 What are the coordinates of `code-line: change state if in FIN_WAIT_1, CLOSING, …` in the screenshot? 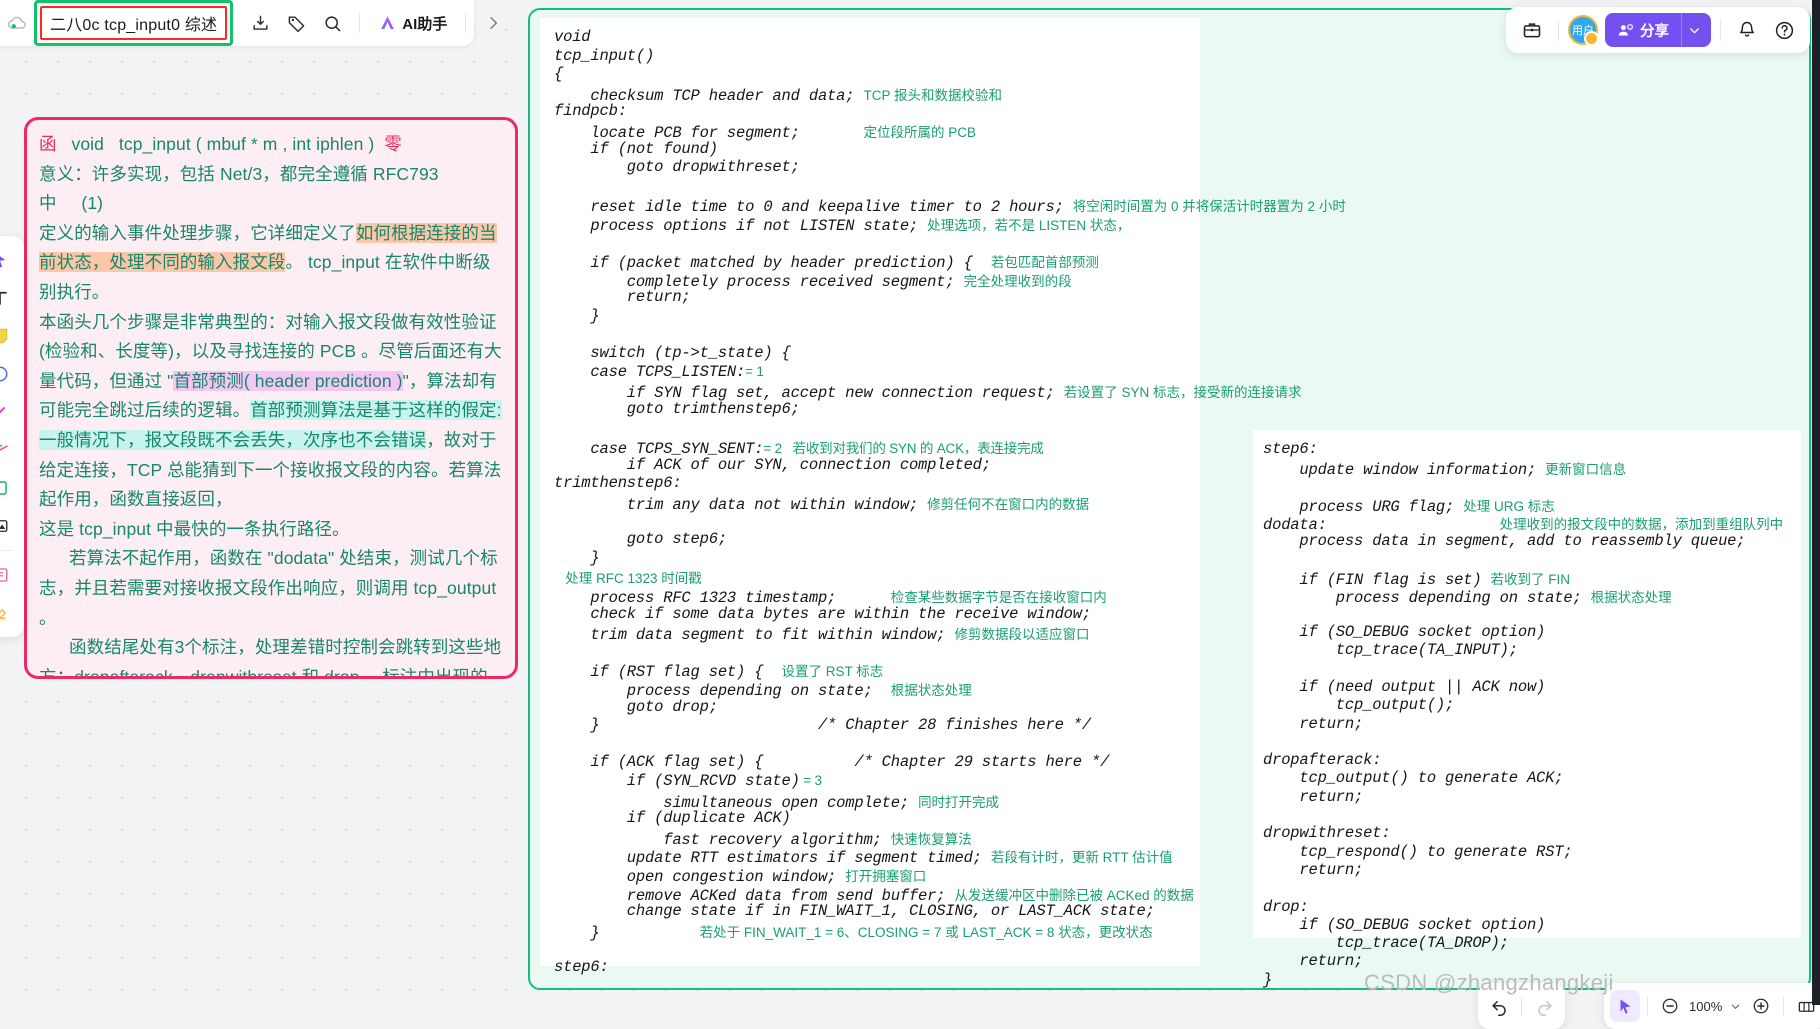 It's located at (854, 911).